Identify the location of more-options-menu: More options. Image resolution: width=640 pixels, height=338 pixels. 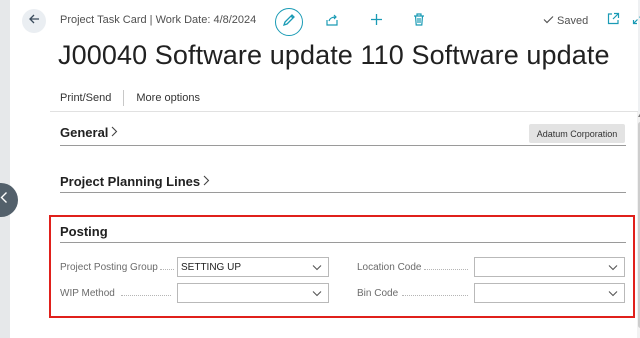
(168, 98).